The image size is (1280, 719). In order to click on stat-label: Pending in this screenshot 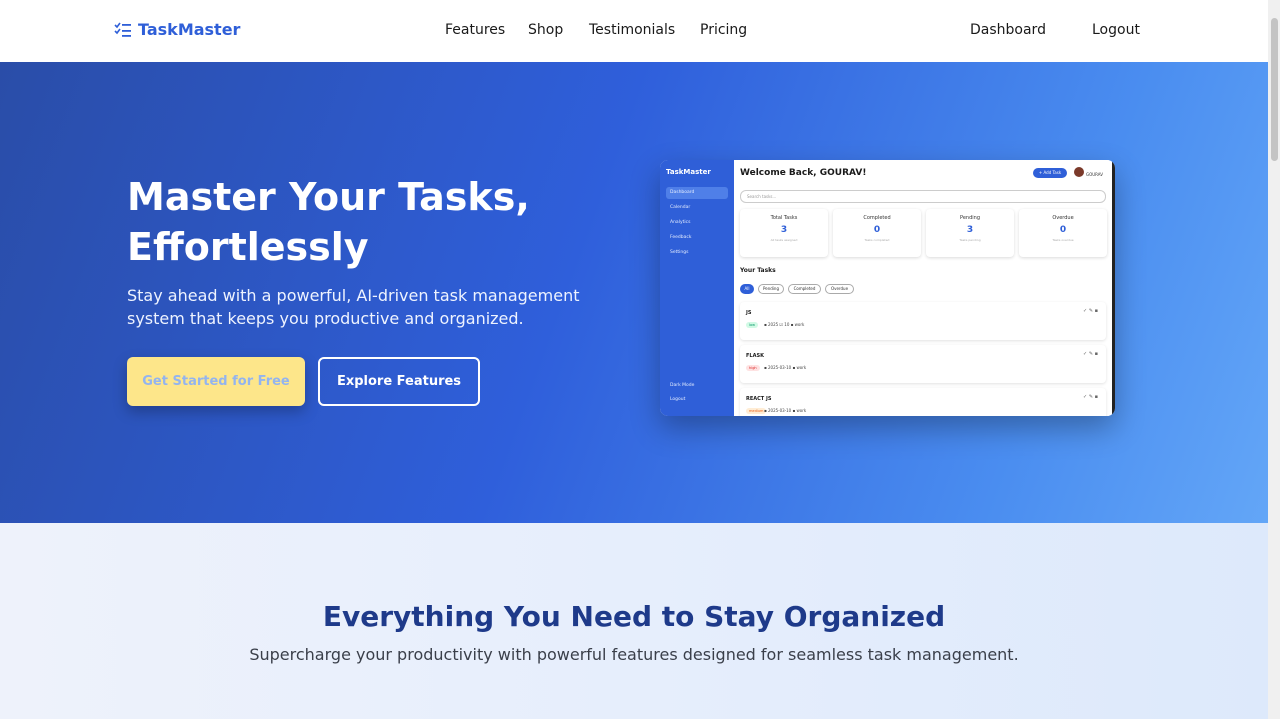, I will do `click(970, 218)`.